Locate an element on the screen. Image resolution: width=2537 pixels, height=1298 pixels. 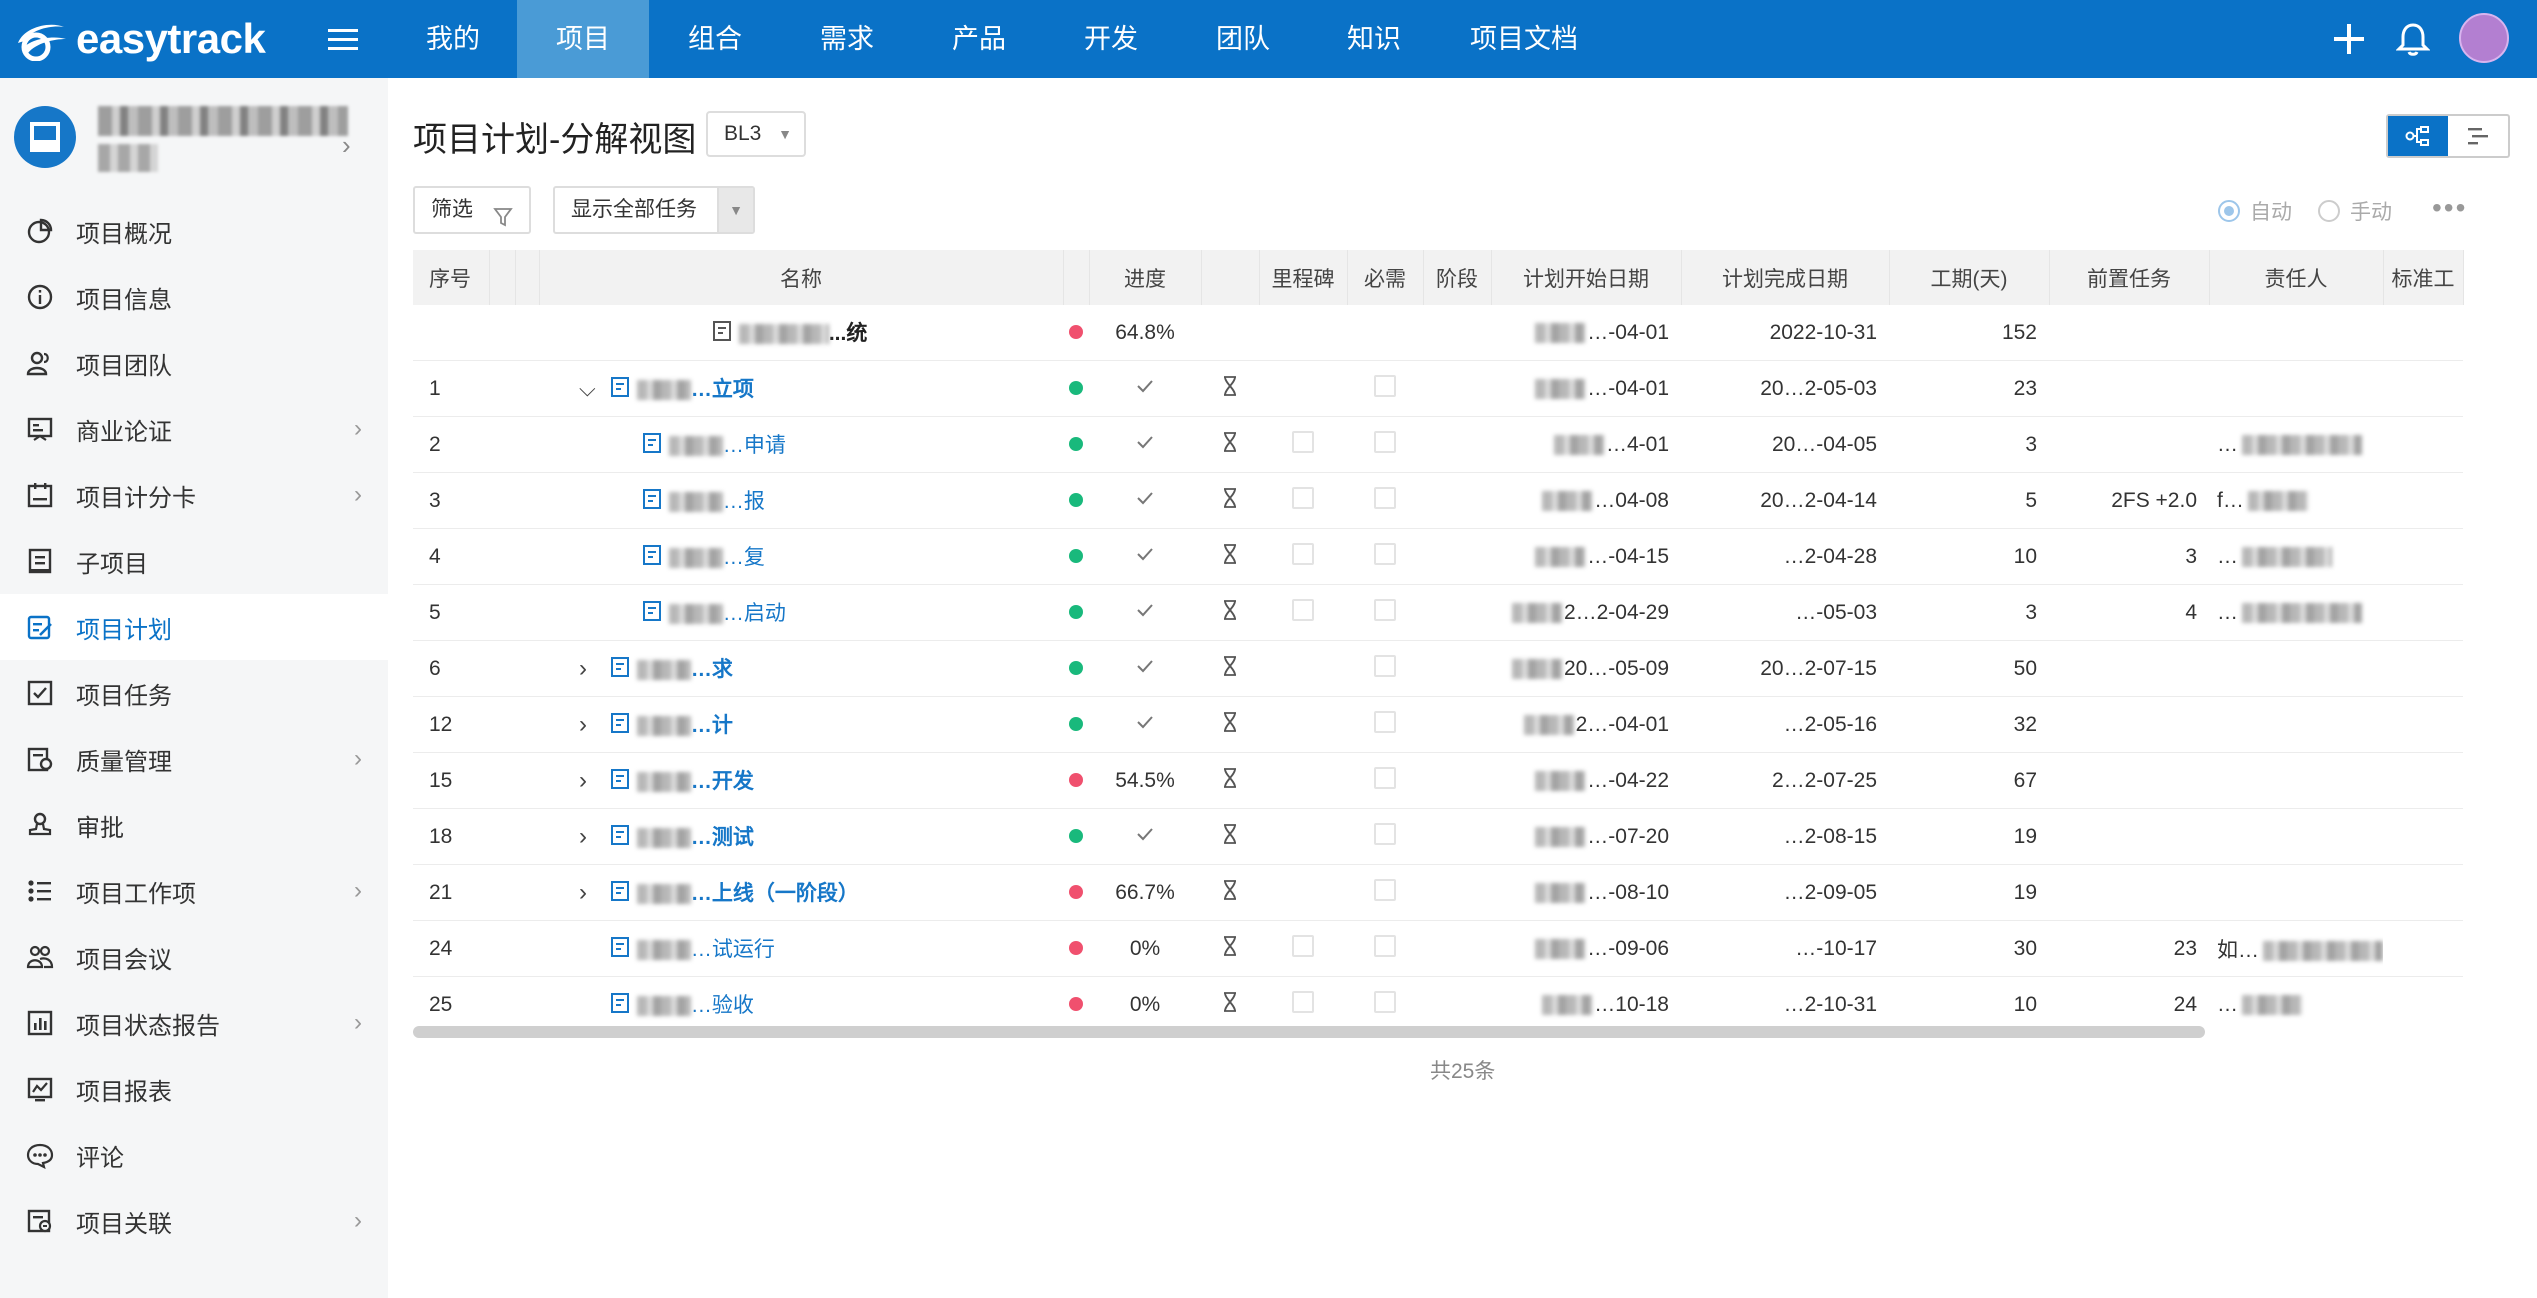
task-name: …试运行 is located at coordinates (733, 949).